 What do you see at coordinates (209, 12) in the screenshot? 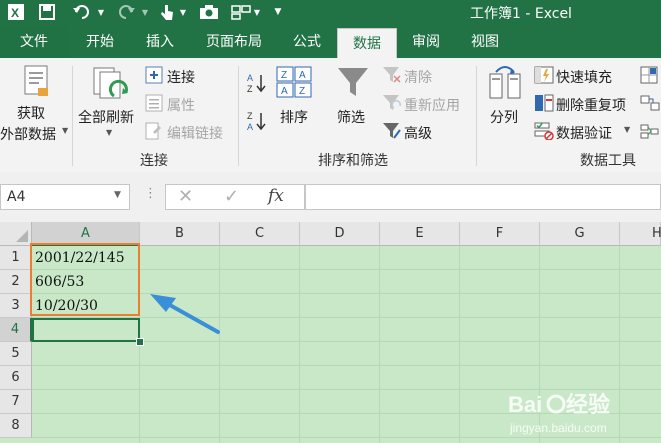
I see `camera-icon` at bounding box center [209, 12].